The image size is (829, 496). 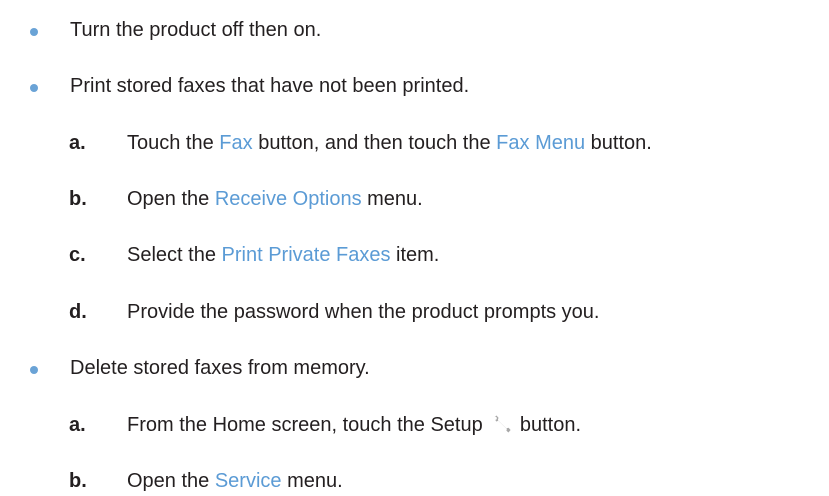 I want to click on bullet-item: Delete stored faxes from memory., so click(x=414, y=368).